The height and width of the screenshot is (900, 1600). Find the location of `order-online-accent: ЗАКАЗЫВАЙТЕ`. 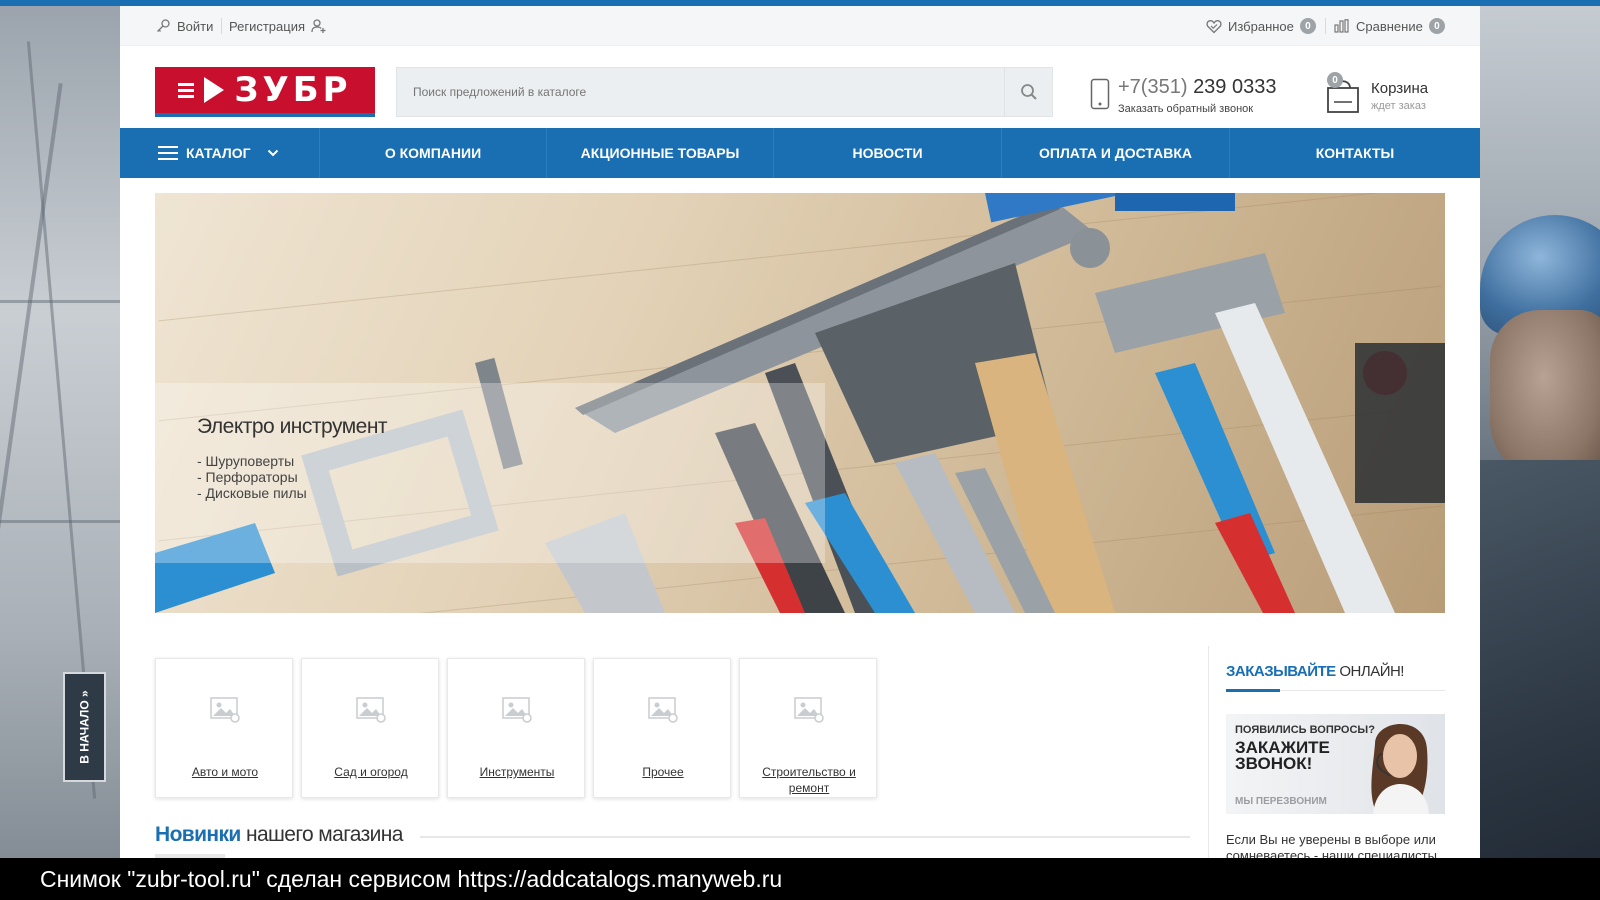

order-online-accent: ЗАКАЗЫВАЙТЕ is located at coordinates (1281, 671).